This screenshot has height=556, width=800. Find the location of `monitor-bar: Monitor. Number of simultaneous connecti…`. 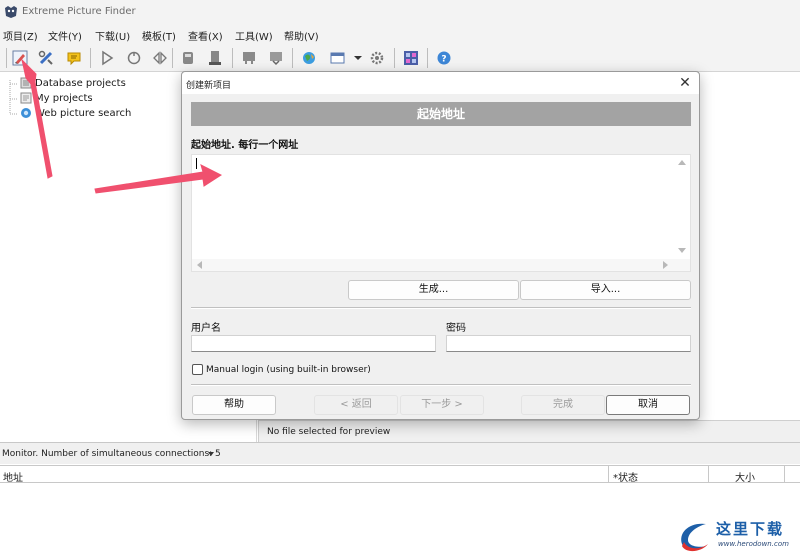

monitor-bar: Monitor. Number of simultaneous connecti… is located at coordinates (400, 453).